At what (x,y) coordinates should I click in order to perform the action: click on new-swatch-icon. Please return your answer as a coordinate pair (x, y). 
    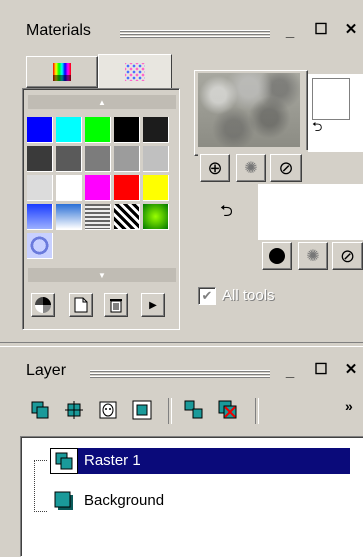
    Looking at the image, I should click on (81, 305).